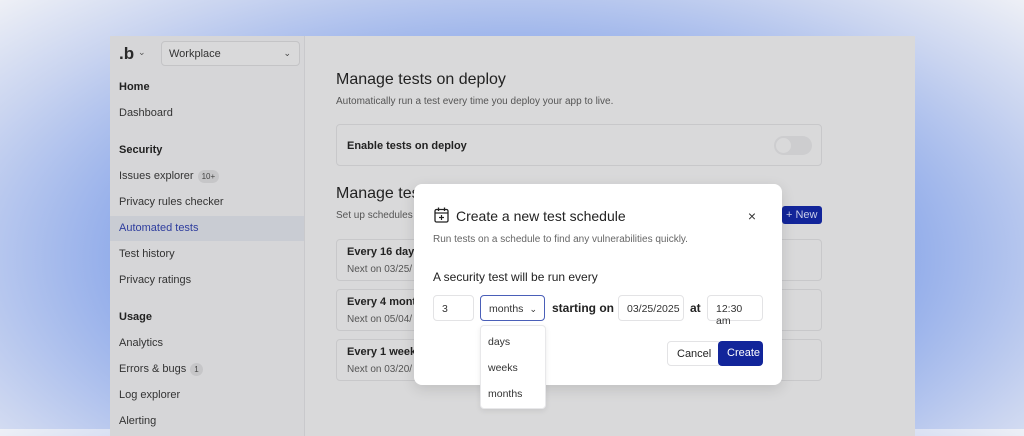 This screenshot has width=1024, height=436. What do you see at coordinates (695, 308) in the screenshot?
I see `at-label: at` at bounding box center [695, 308].